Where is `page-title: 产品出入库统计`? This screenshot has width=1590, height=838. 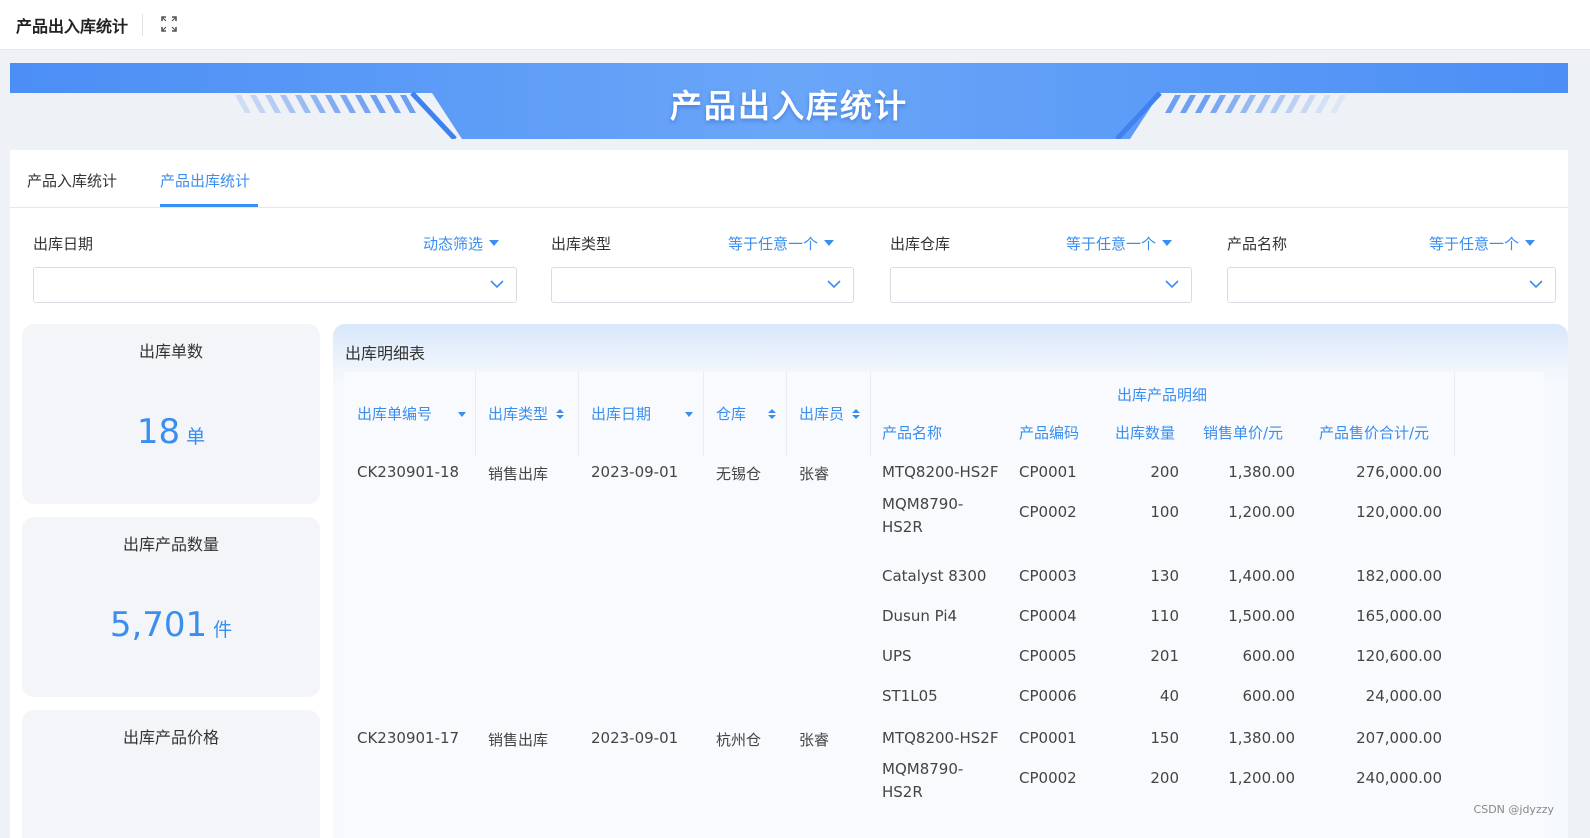
page-title: 产品出入库统计 is located at coordinates (72, 26).